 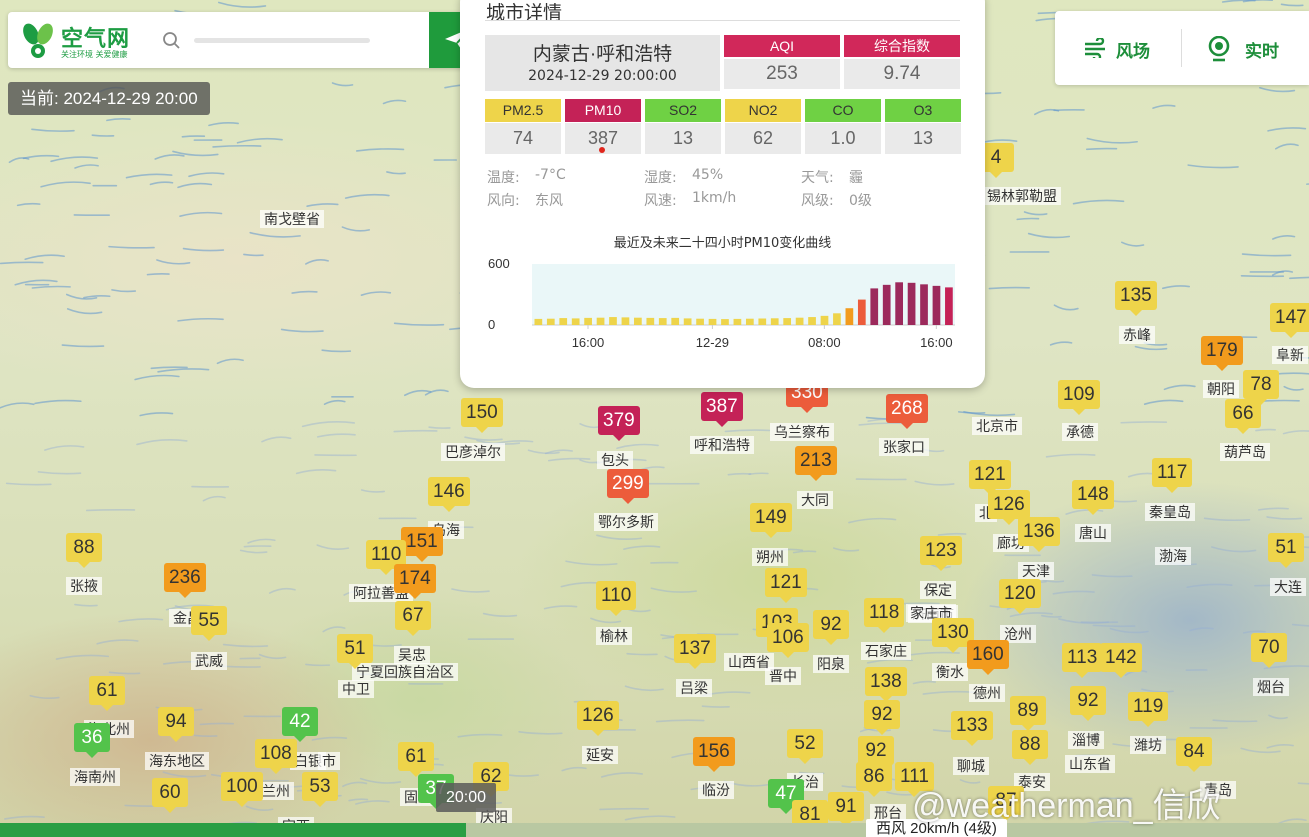 I want to click on aqi-marker: 236, so click(x=185, y=580).